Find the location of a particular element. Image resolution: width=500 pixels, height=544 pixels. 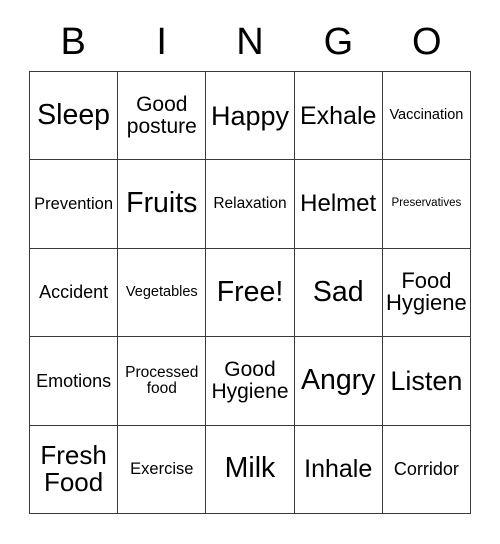

bingo-cell: Helmet is located at coordinates (338, 204).